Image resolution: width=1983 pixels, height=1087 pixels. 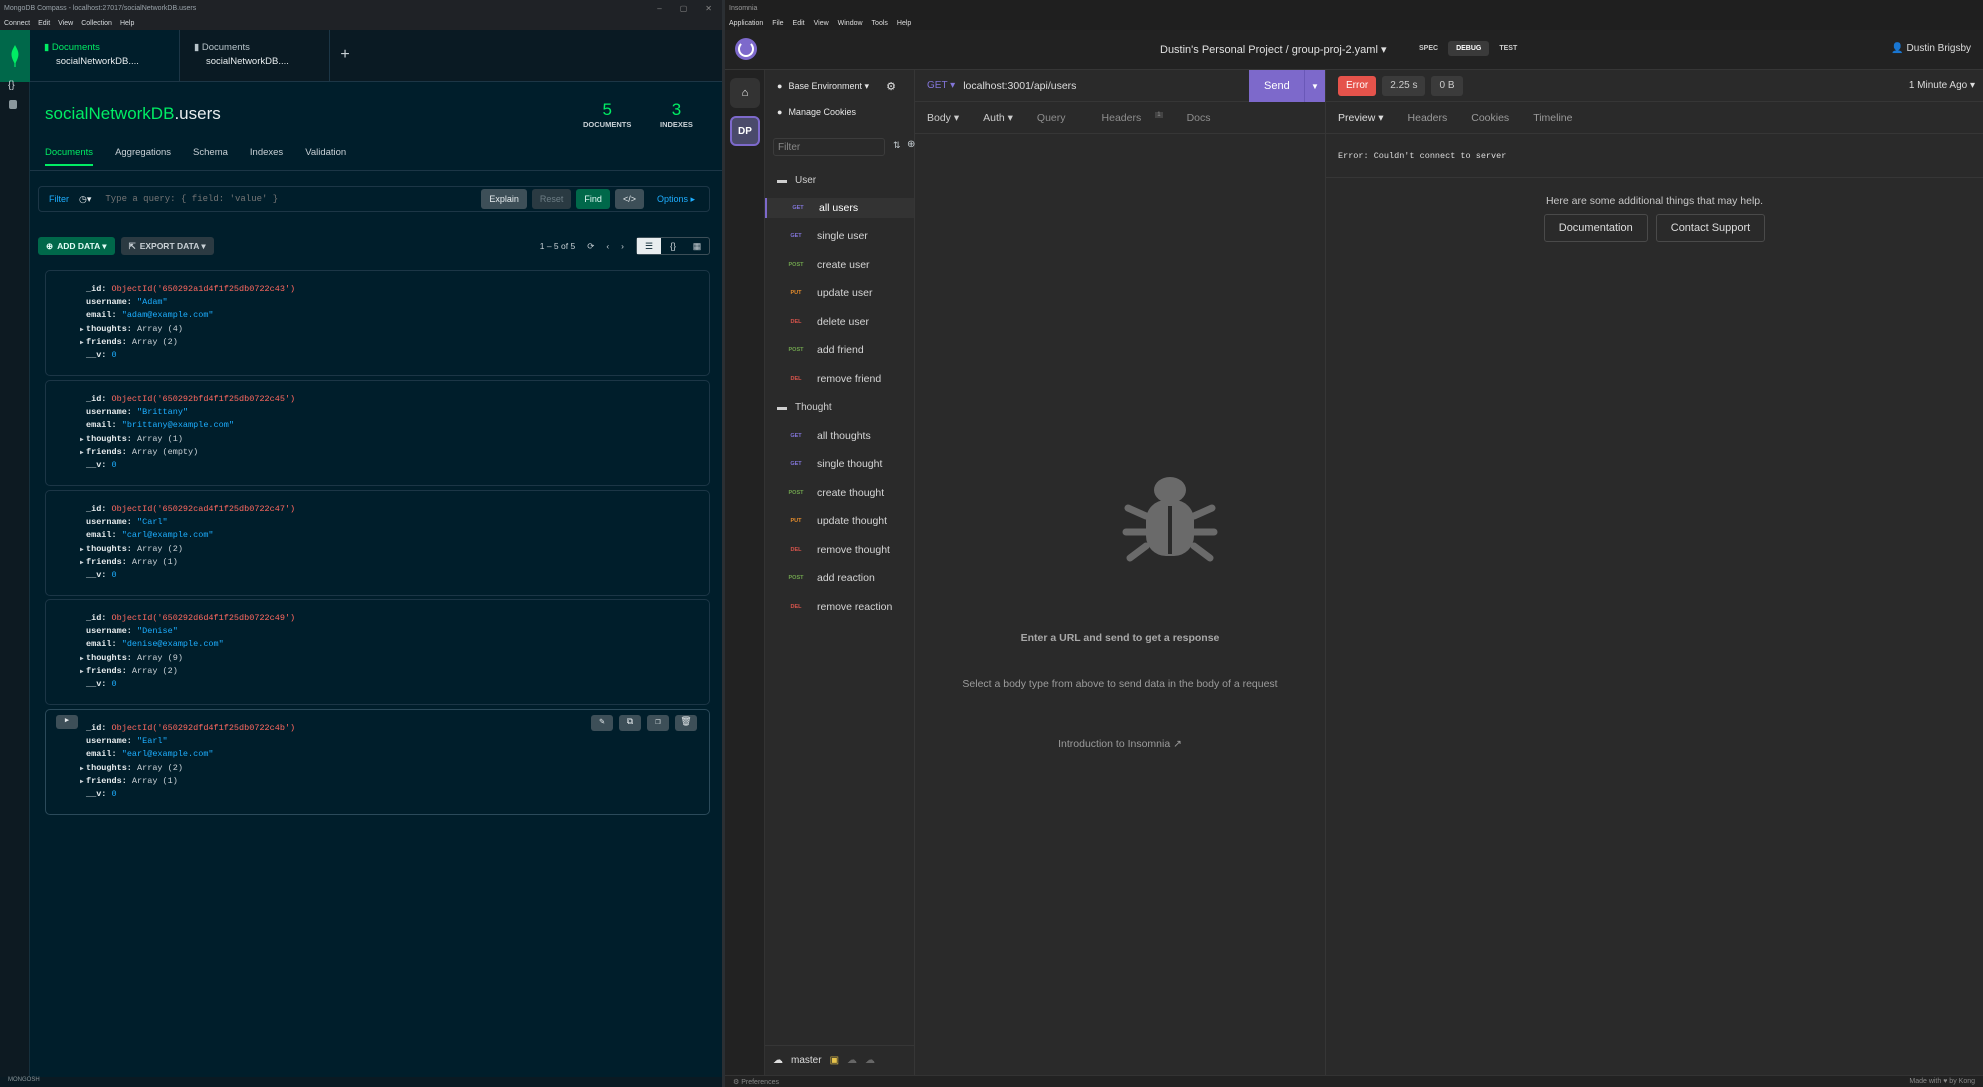 What do you see at coordinates (904, 23) in the screenshot?
I see `menu-help: Help` at bounding box center [904, 23].